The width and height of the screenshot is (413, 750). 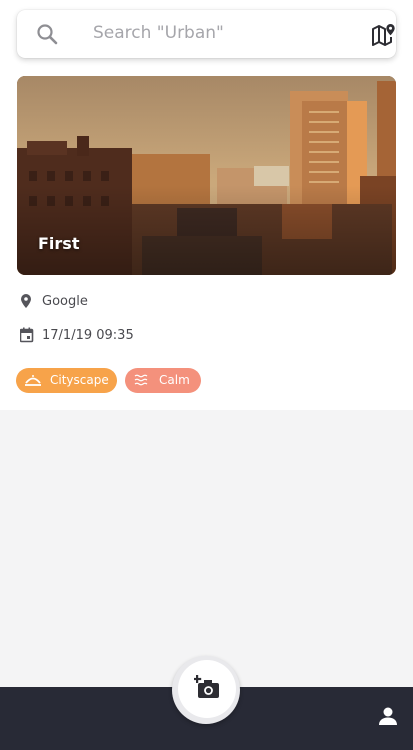 What do you see at coordinates (26, 301) in the screenshot?
I see `location-pin-icon` at bounding box center [26, 301].